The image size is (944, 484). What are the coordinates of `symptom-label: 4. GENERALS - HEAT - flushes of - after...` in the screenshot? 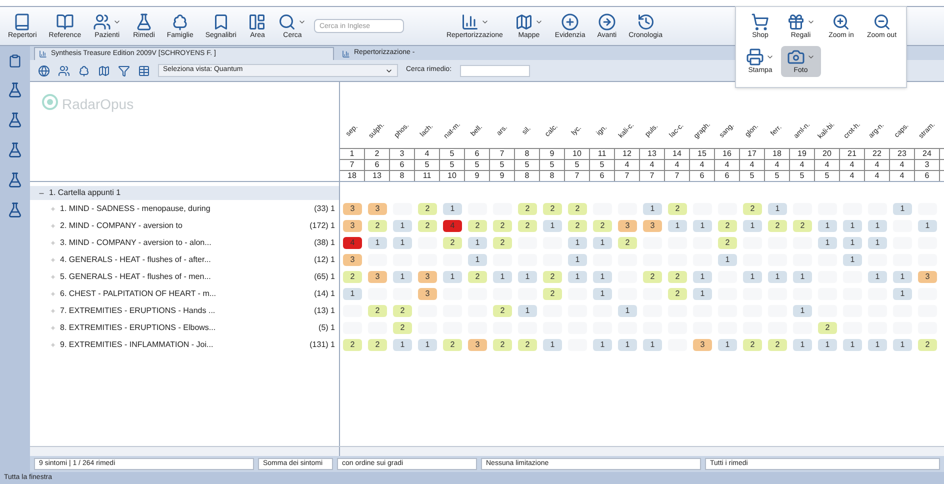 It's located at (185, 260).